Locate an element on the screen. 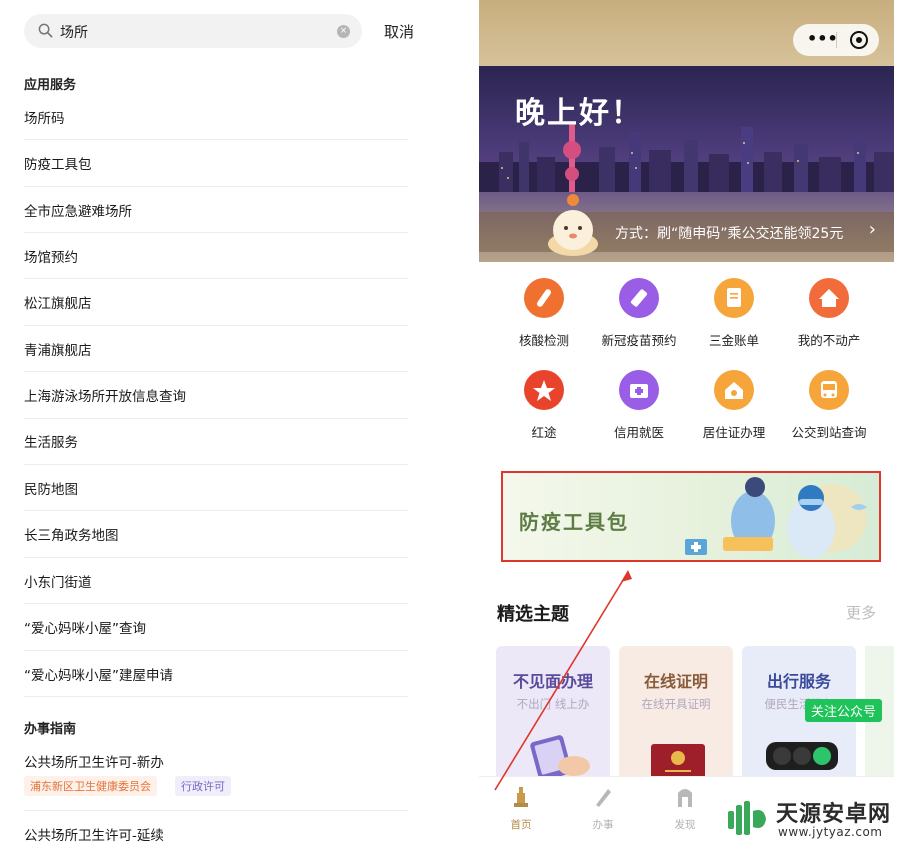 This screenshot has height=847, width=918. follow-official-account-badge: 关注公众号 is located at coordinates (844, 710).